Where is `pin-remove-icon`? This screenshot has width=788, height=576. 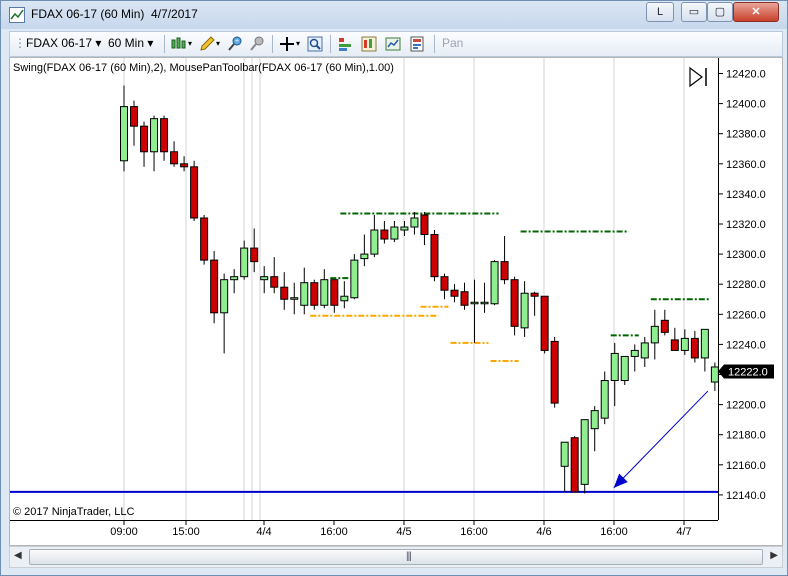
pin-remove-icon is located at coordinates (257, 44).